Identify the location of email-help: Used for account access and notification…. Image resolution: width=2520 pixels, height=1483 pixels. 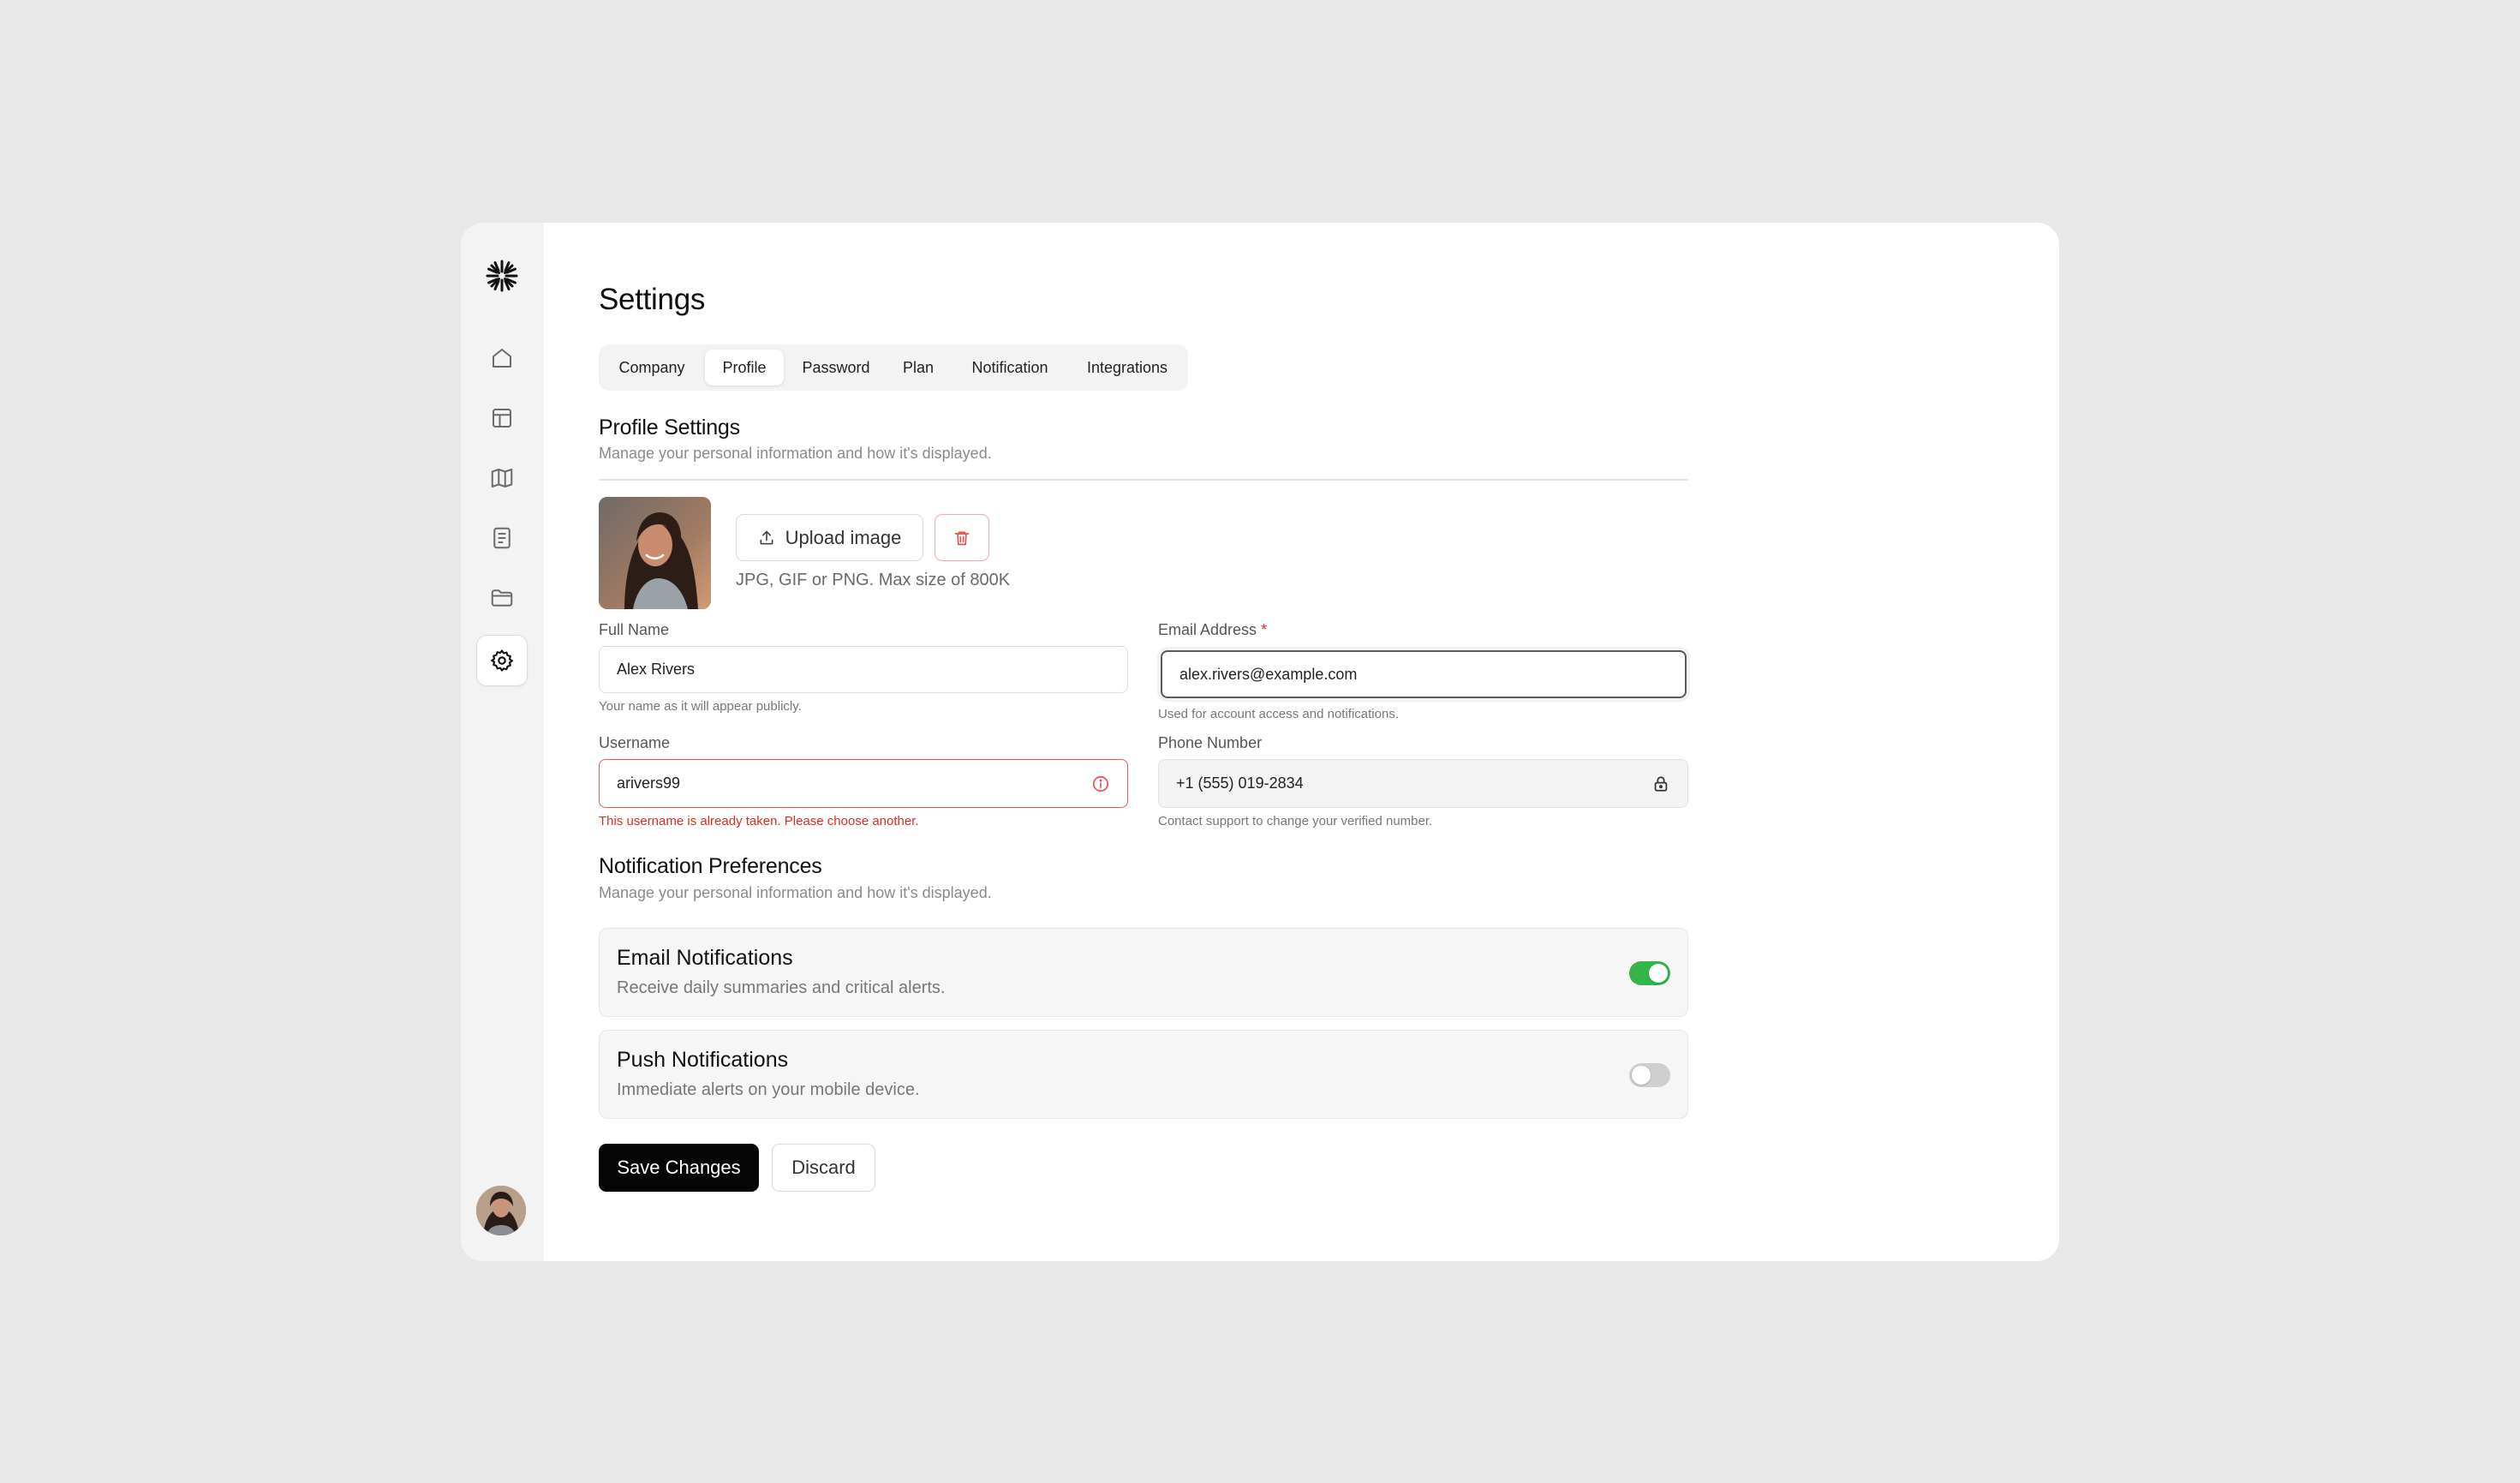
(1279, 714).